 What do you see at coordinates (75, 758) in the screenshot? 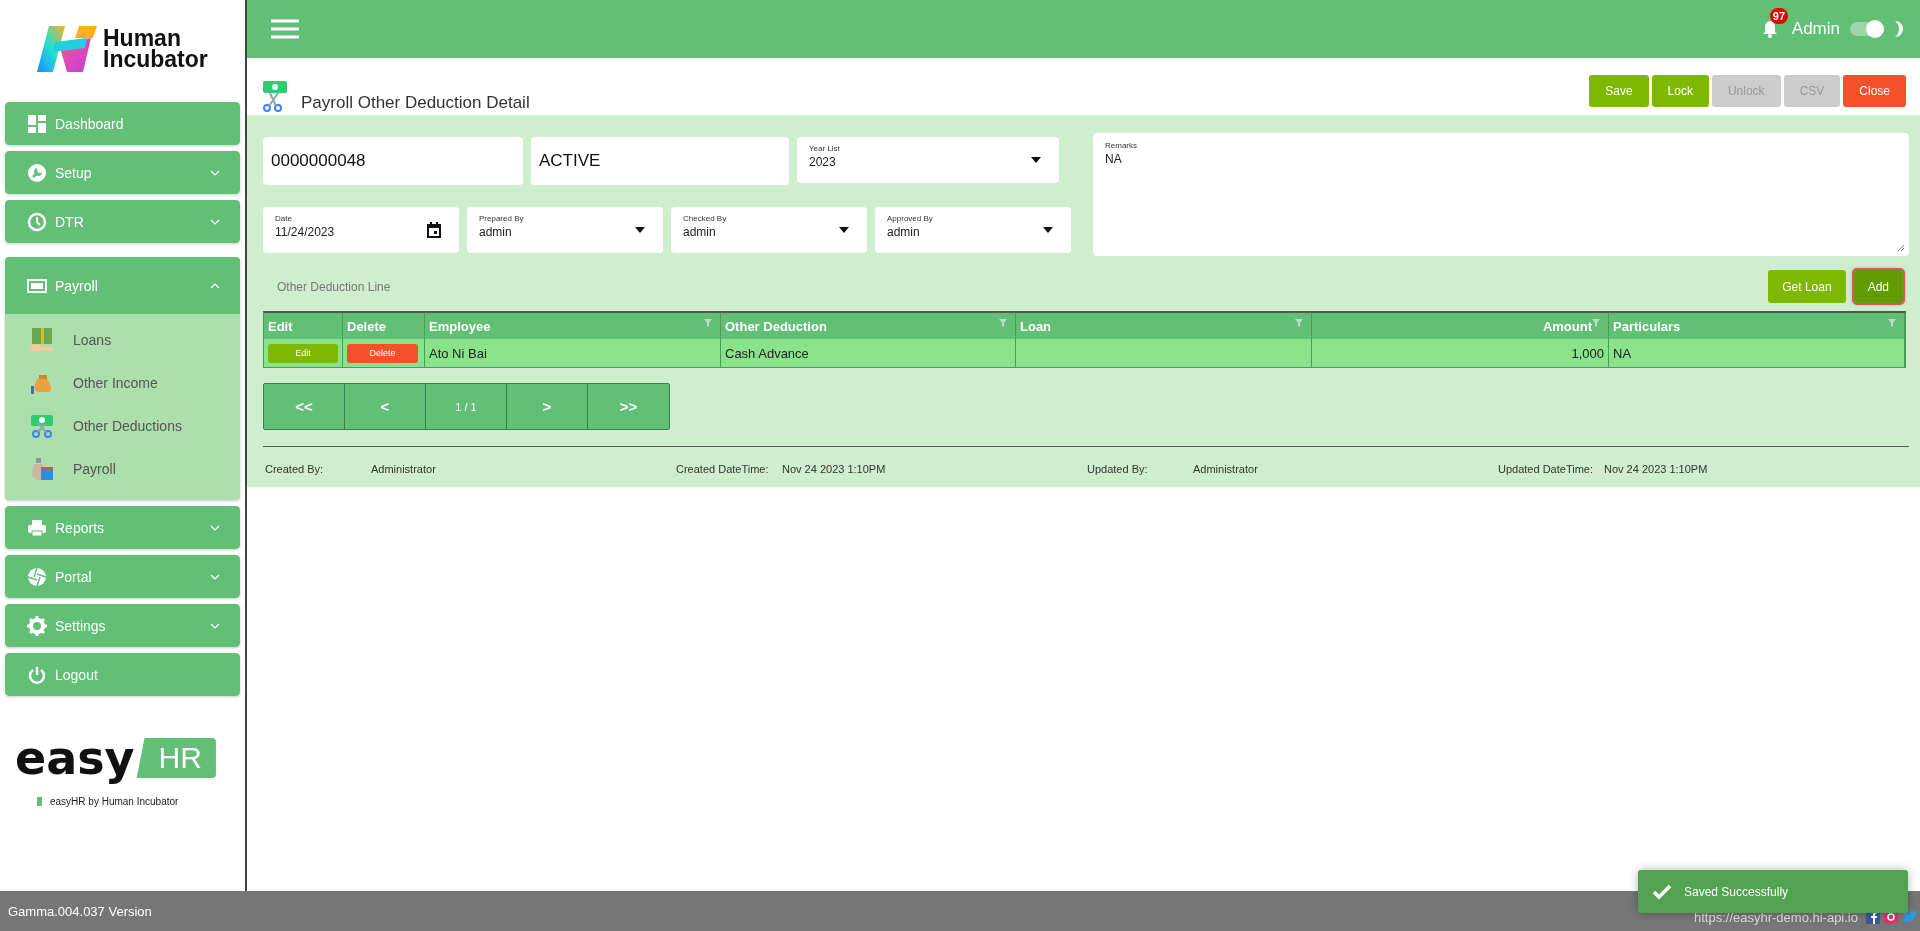
I see `product-logo-word: easy` at bounding box center [75, 758].